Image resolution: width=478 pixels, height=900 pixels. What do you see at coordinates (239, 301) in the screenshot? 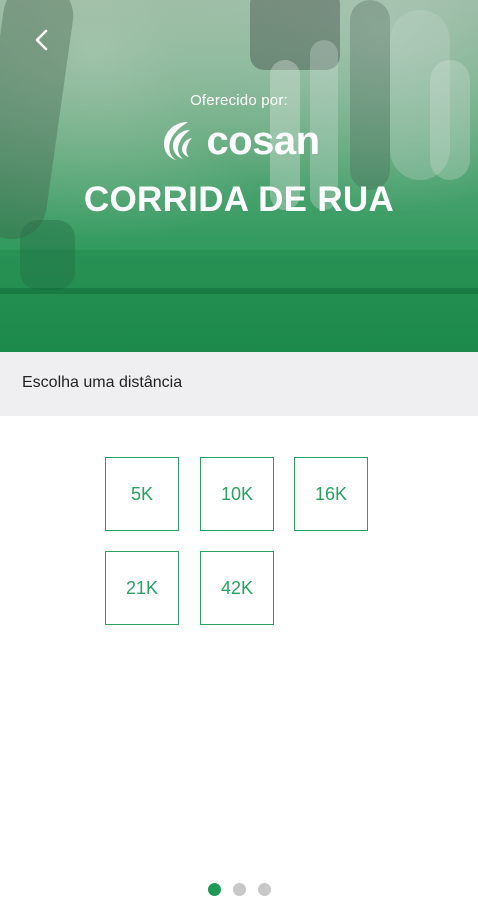
I see `background-road` at bounding box center [239, 301].